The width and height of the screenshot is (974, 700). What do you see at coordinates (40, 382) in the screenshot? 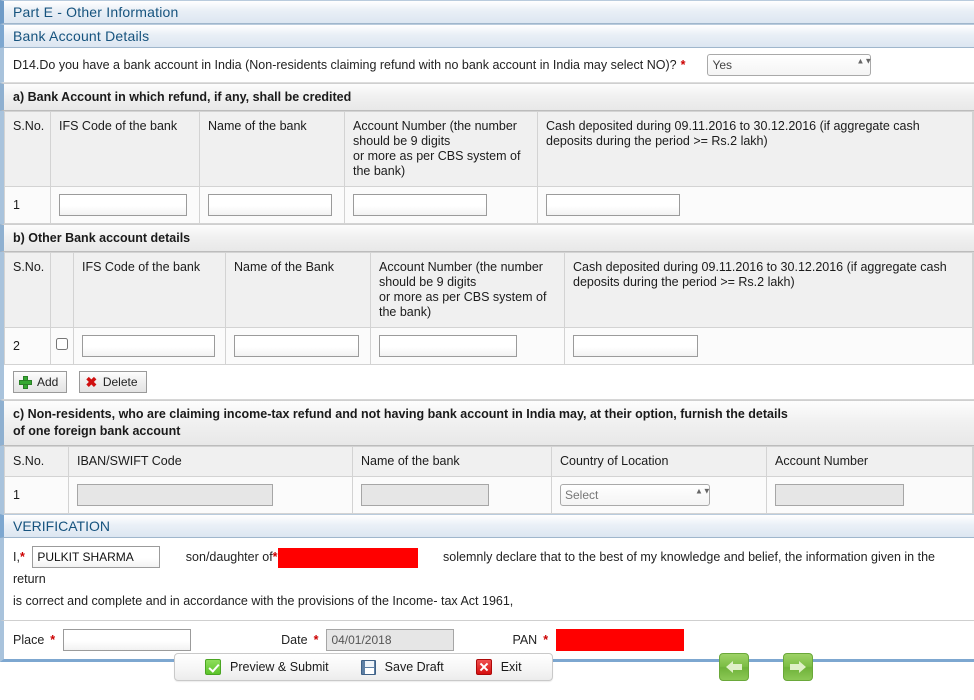
I see `add-button: Add` at bounding box center [40, 382].